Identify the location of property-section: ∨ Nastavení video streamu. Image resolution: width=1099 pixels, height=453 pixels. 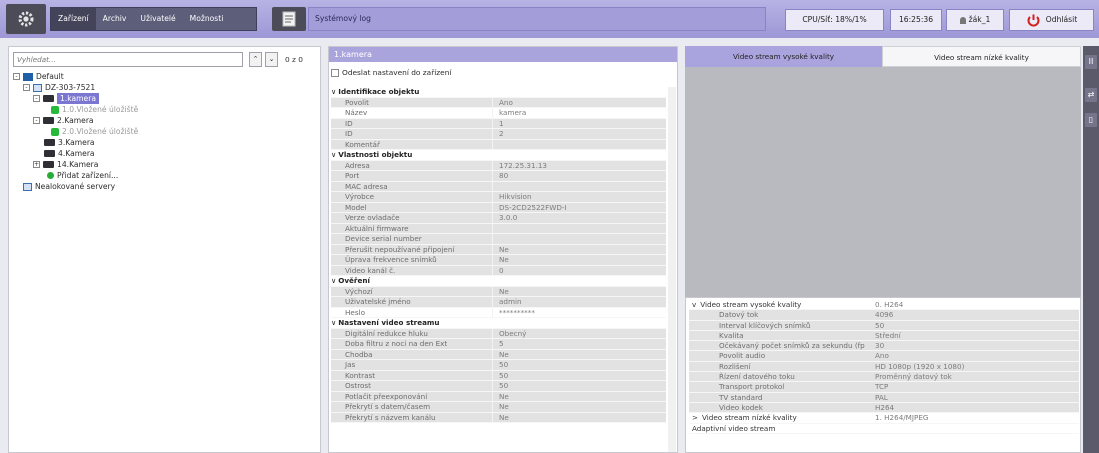
(498, 323).